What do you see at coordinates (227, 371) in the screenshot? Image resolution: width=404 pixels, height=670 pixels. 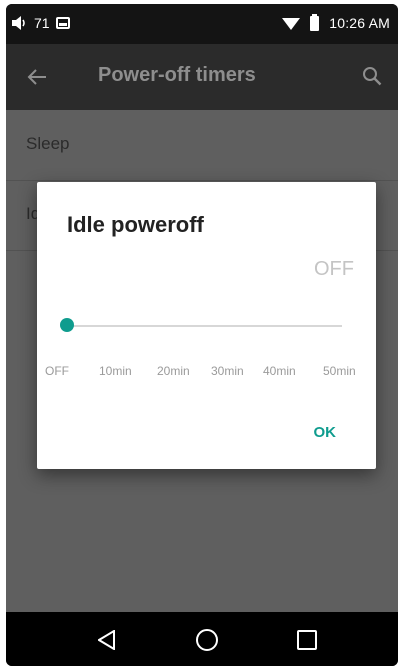 I see `tick-label-30min: 30min` at bounding box center [227, 371].